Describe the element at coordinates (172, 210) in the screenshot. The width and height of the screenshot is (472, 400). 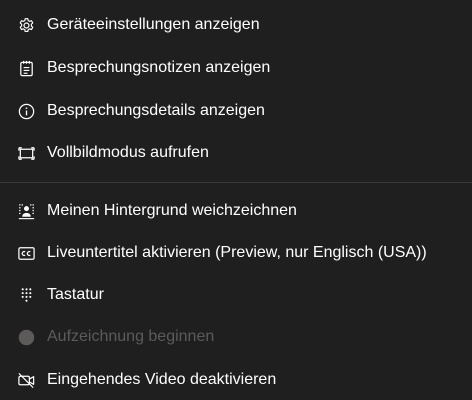
I see `menu-item-label: Meinen Hintergrund weichzeichnen` at that location.